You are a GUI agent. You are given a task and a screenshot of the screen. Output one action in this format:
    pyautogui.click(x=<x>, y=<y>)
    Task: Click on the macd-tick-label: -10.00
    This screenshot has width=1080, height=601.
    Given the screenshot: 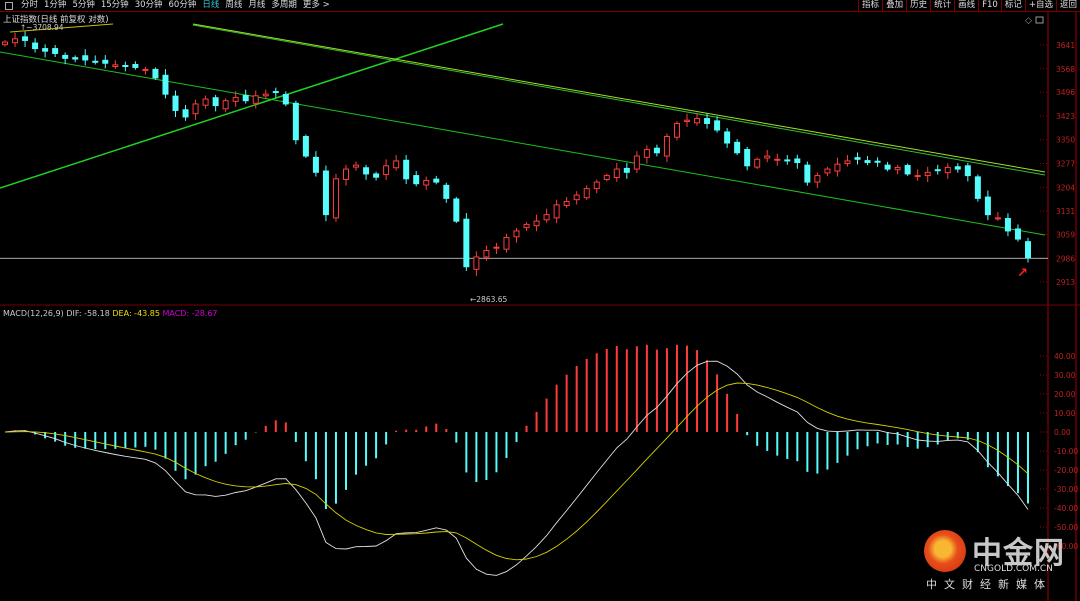 What is the action you would take?
    pyautogui.click(x=1066, y=451)
    